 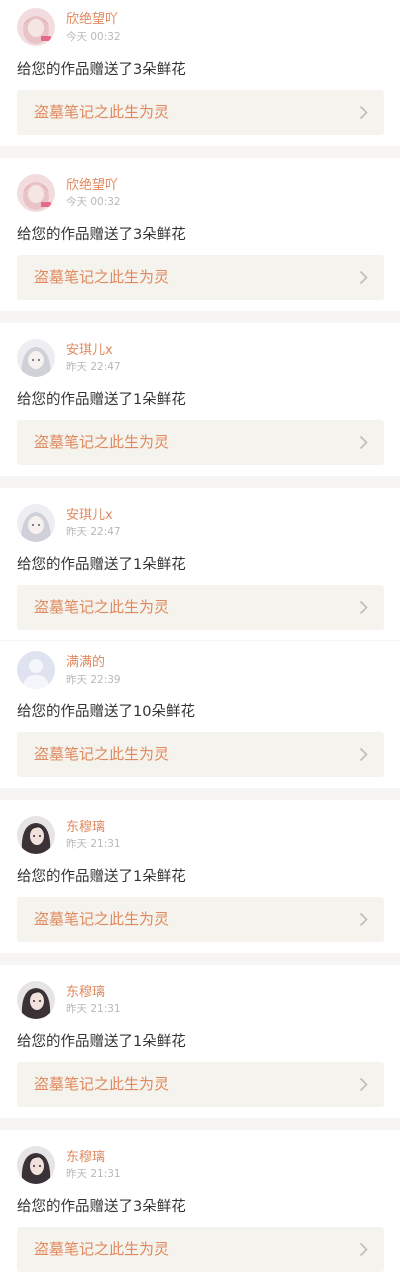 What do you see at coordinates (200, 1205) in the screenshot?
I see `list-item: 东穆璃 昨天 21:31 给您的作品赠送了3朵鲜花 盗墓笔记之此生为灵` at bounding box center [200, 1205].